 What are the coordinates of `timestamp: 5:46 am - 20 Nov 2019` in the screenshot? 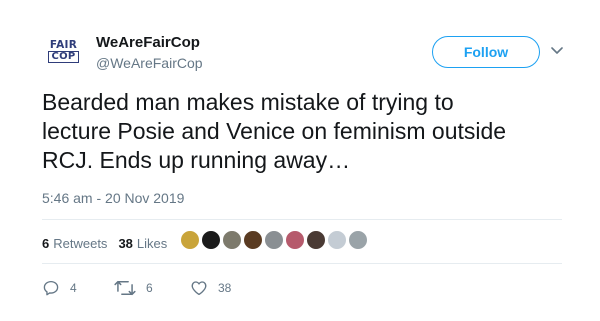 It's located at (113, 198).